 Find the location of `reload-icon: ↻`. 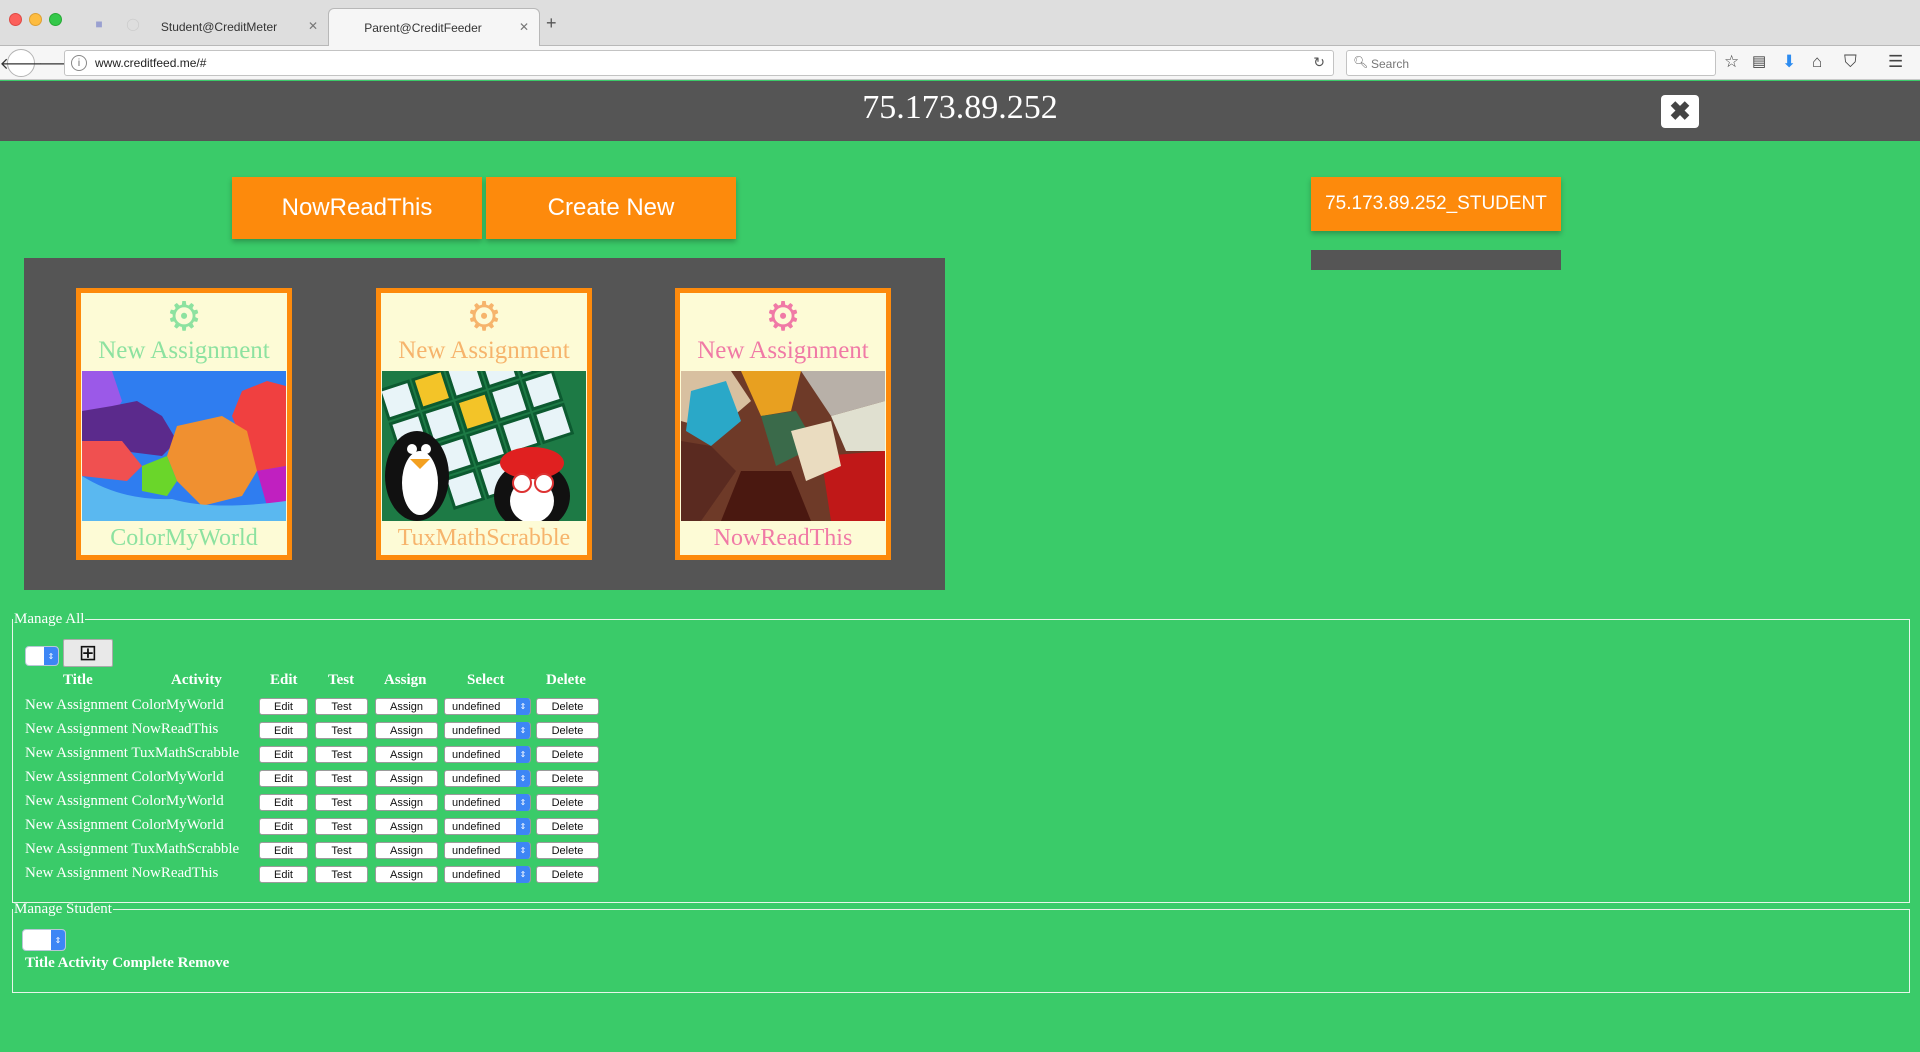

reload-icon: ↻ is located at coordinates (1319, 62).